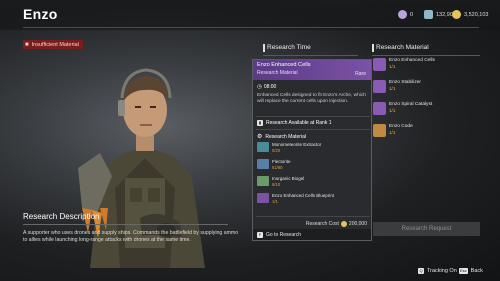 The image size is (500, 281). What do you see at coordinates (259, 87) in the screenshot?
I see `clock-icon: ◷` at bounding box center [259, 87].